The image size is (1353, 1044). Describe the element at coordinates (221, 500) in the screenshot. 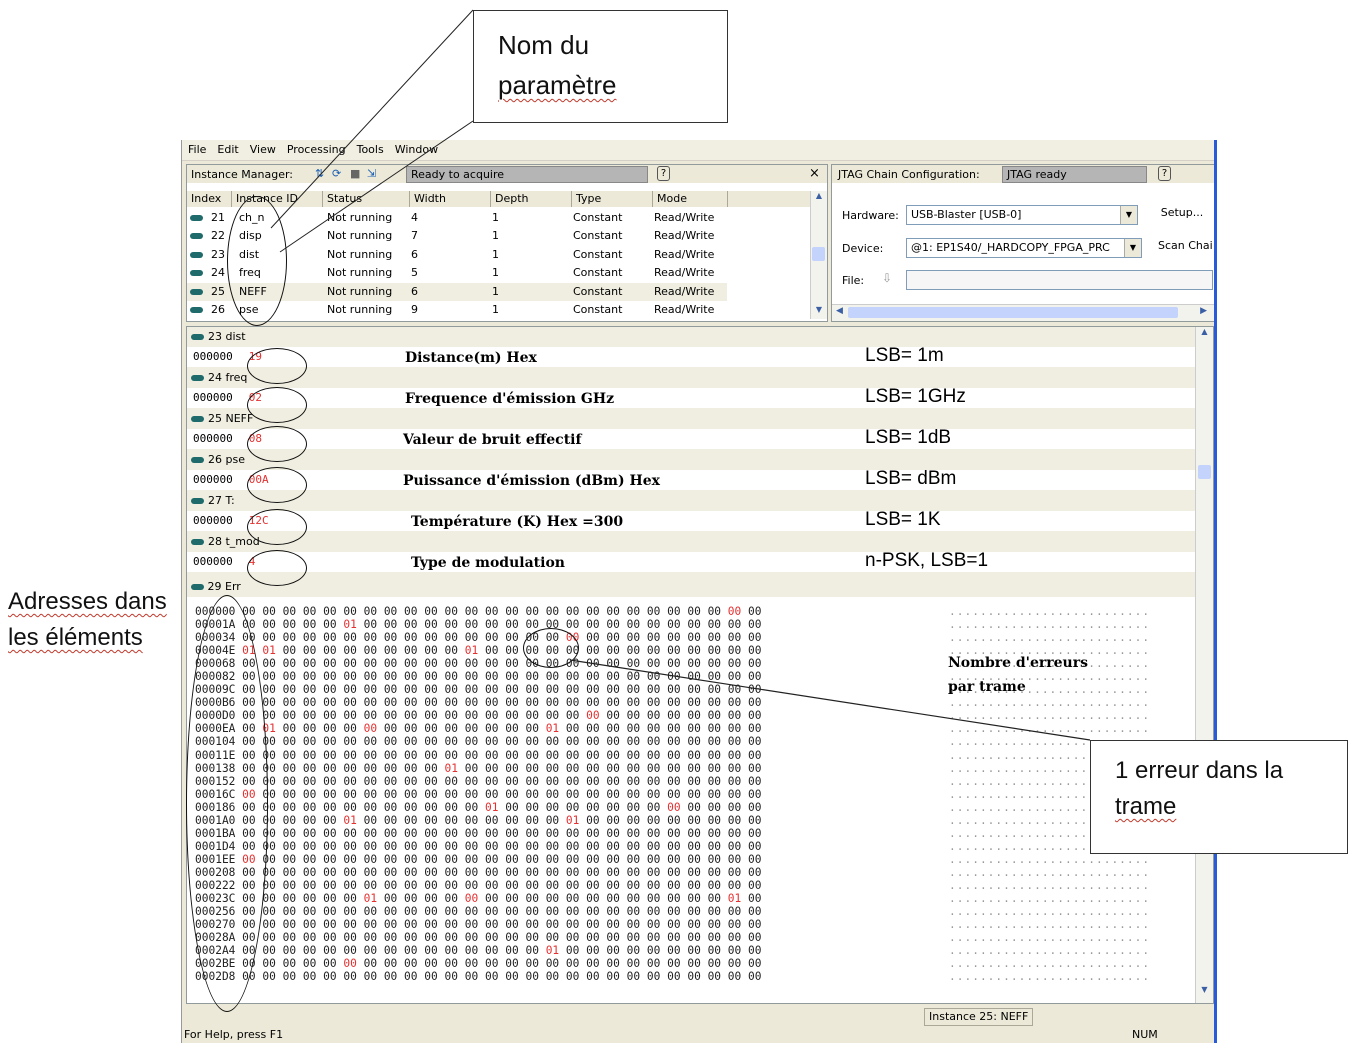

I see `signal-name: 27 T:` at that location.